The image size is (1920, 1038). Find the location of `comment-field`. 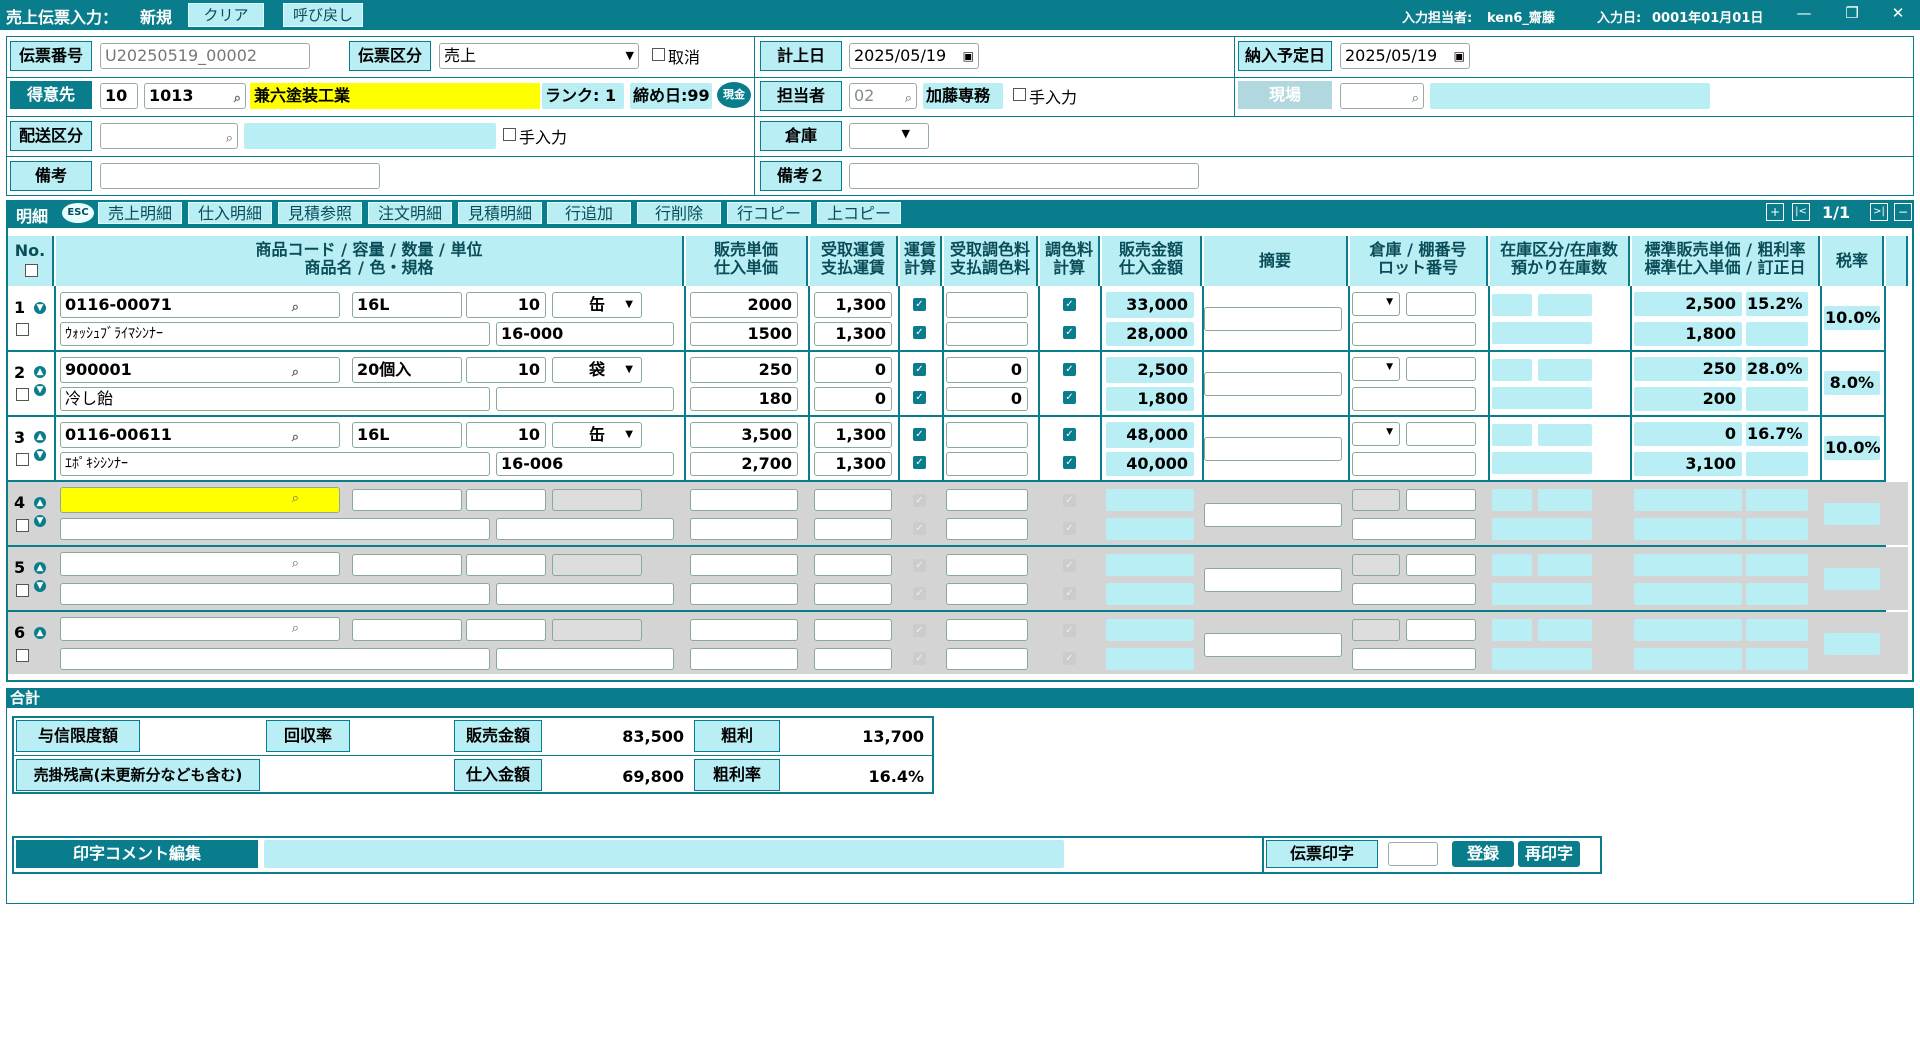

comment-field is located at coordinates (664, 854).